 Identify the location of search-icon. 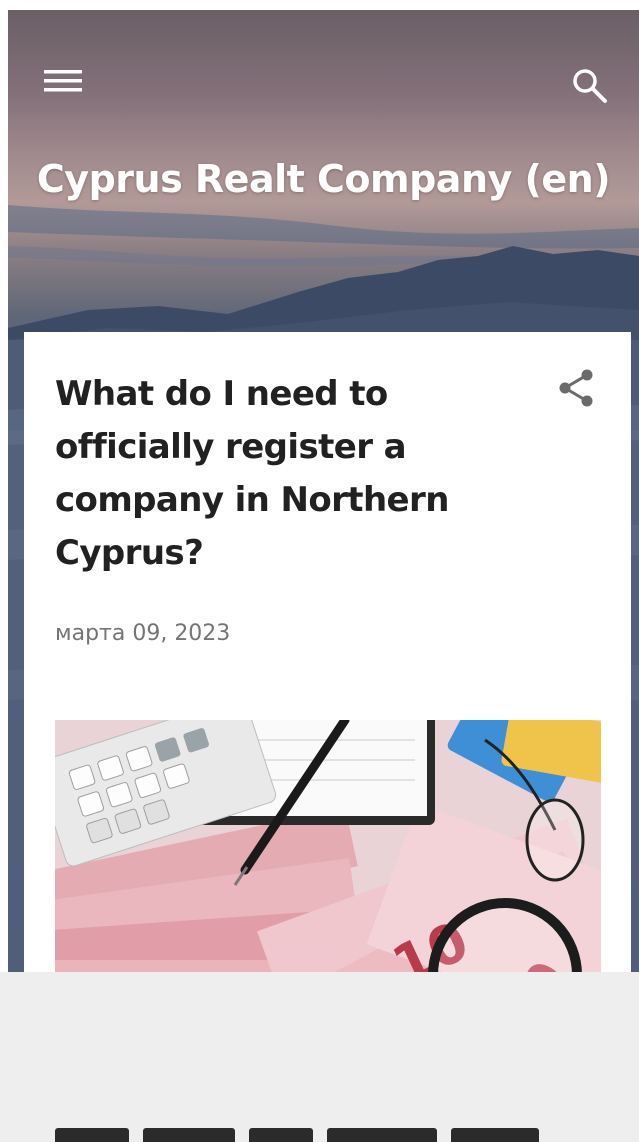
(590, 86).